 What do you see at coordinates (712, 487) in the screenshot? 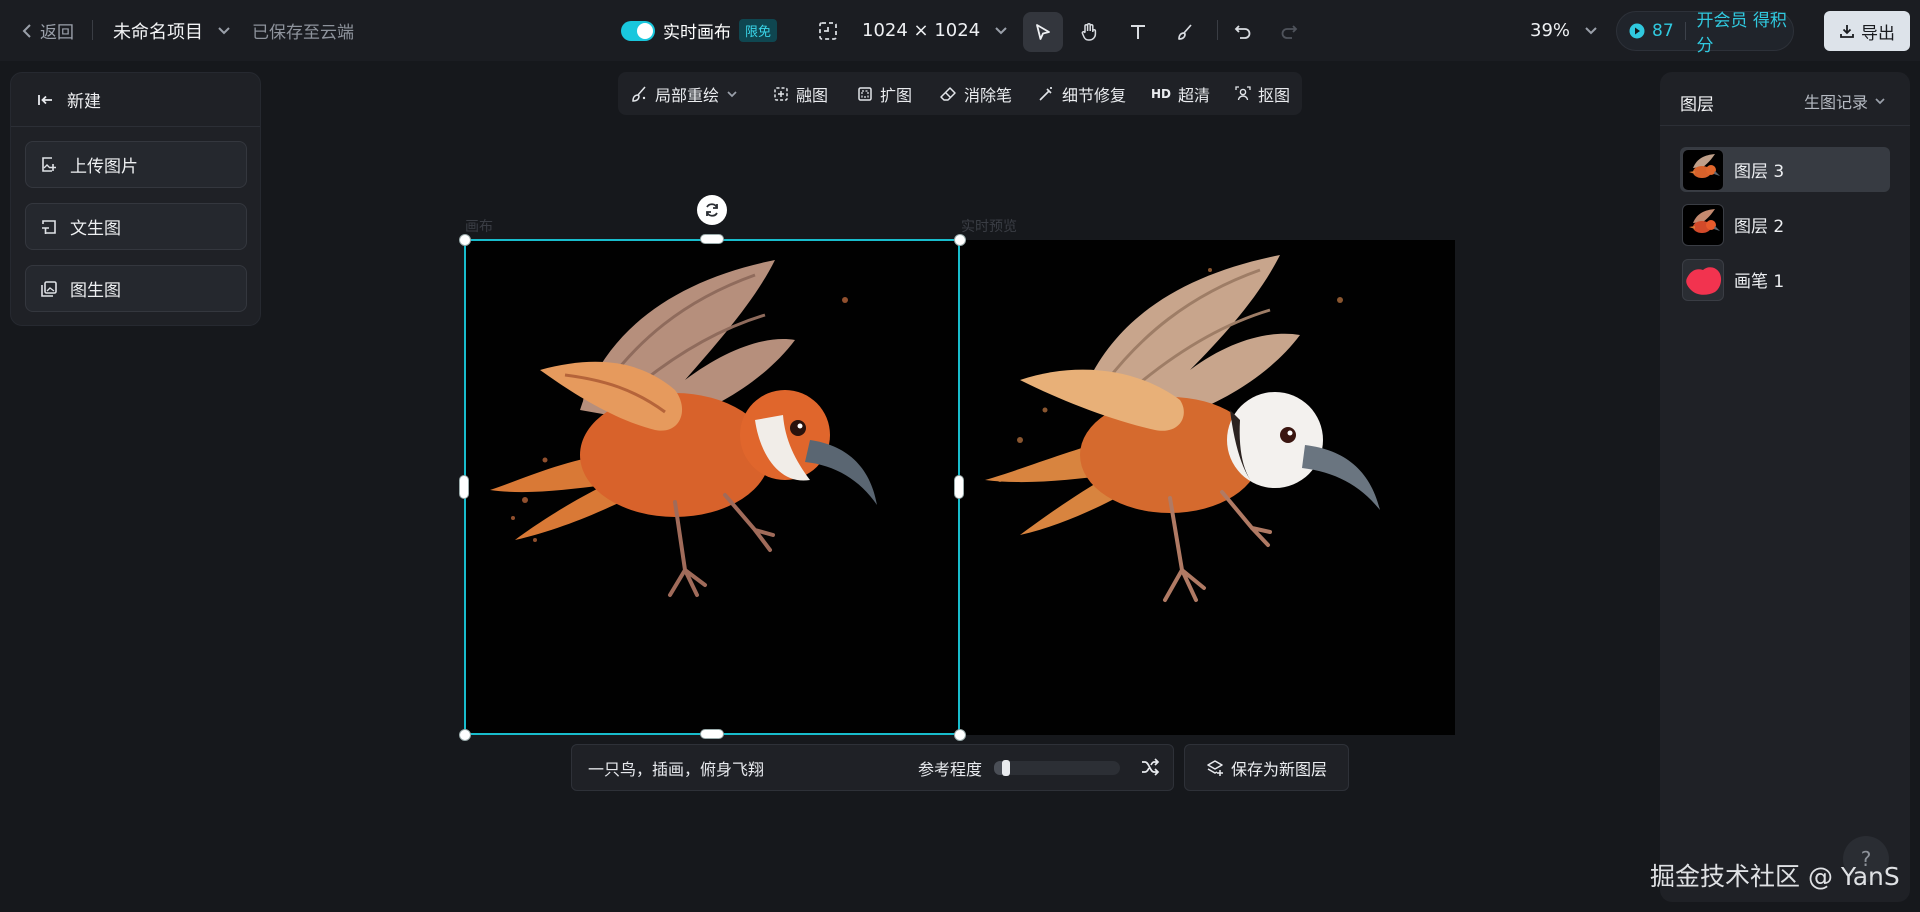
I see `selection-frame` at bounding box center [712, 487].